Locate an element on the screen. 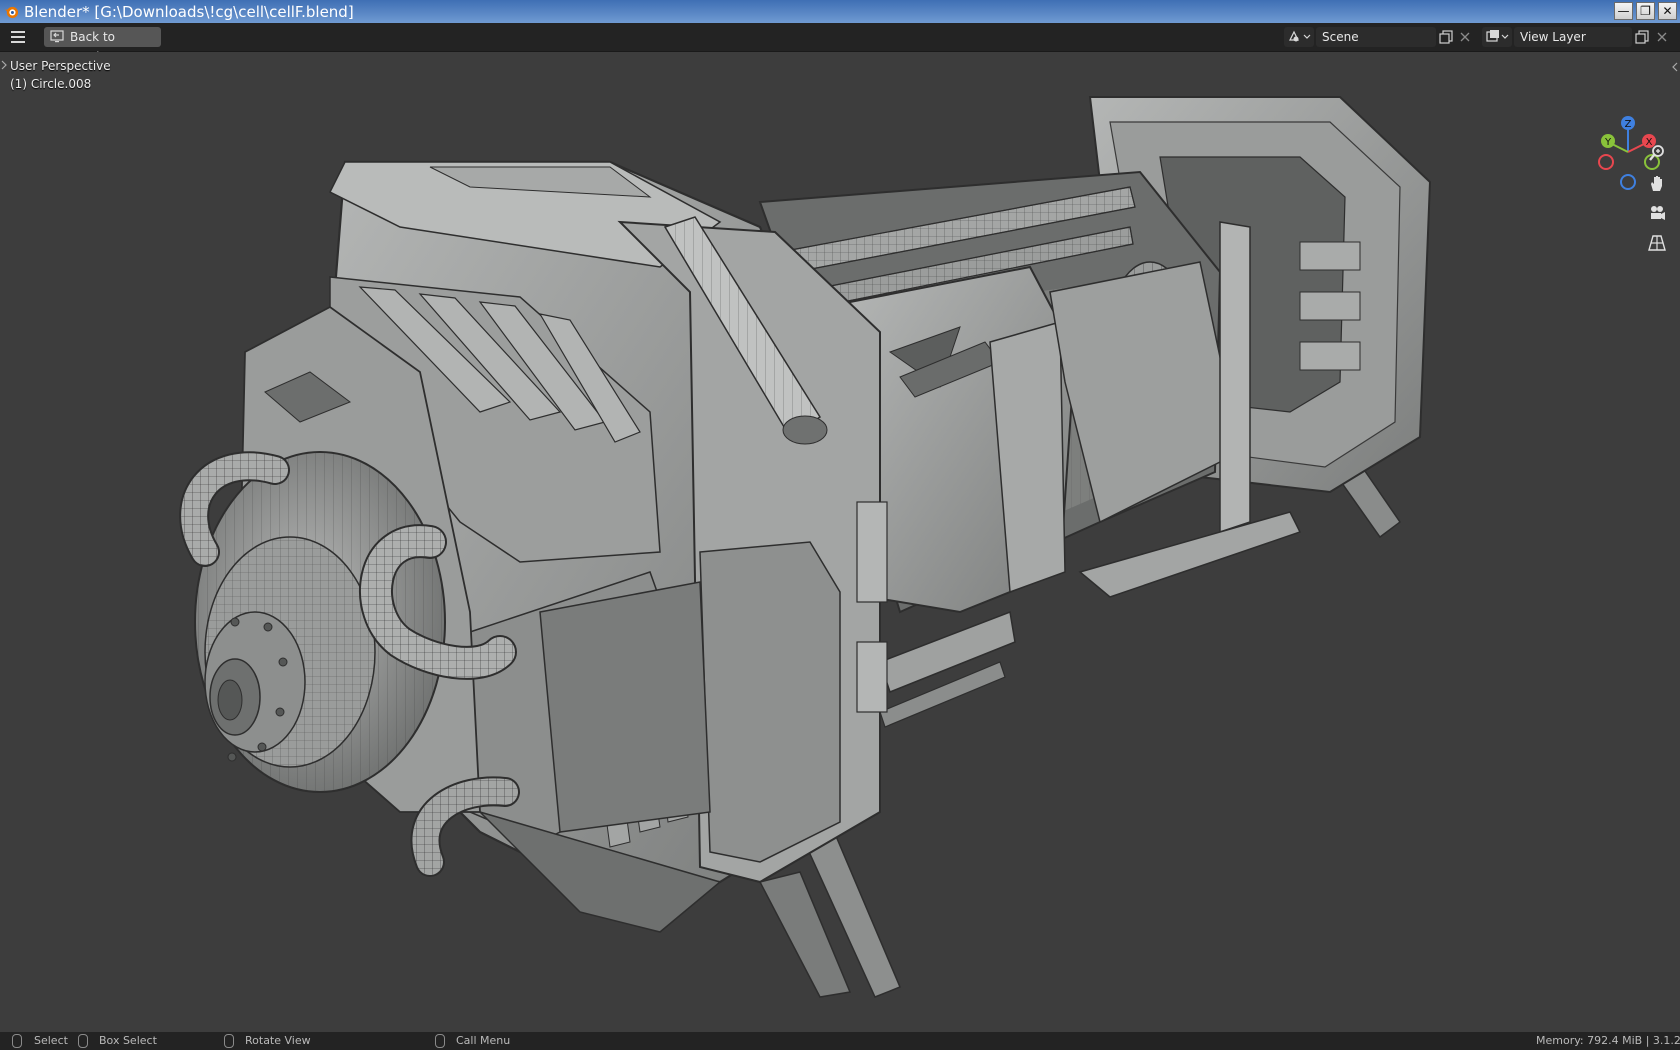 The height and width of the screenshot is (1050, 1680). mouse-middle-icon is located at coordinates (229, 1041).